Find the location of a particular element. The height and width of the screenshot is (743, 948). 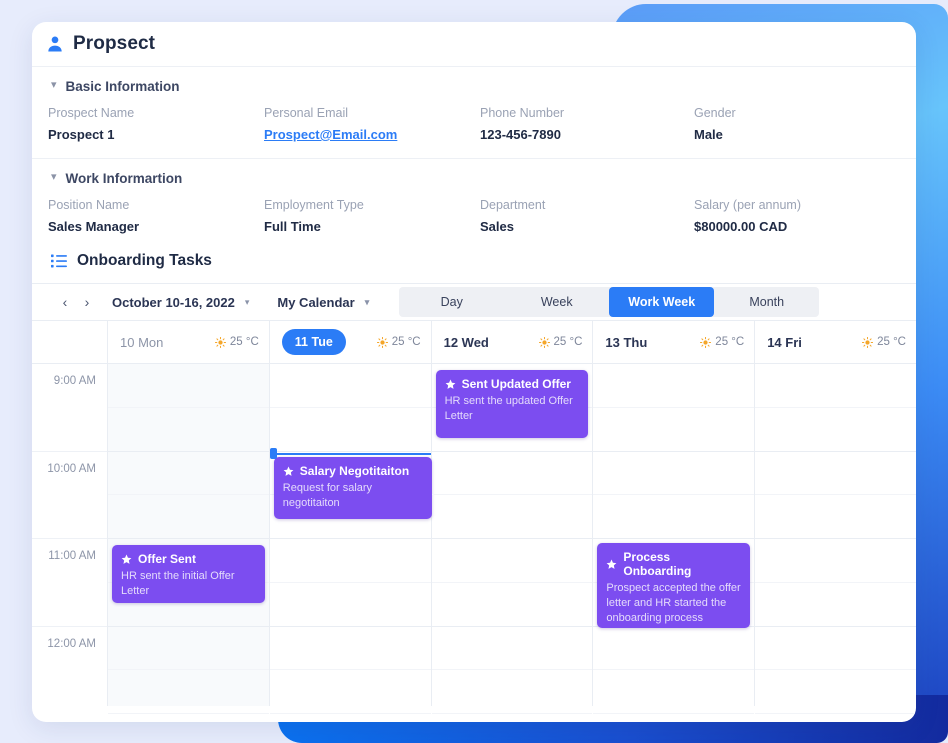

prev-week-button: ‹ is located at coordinates (65, 302).